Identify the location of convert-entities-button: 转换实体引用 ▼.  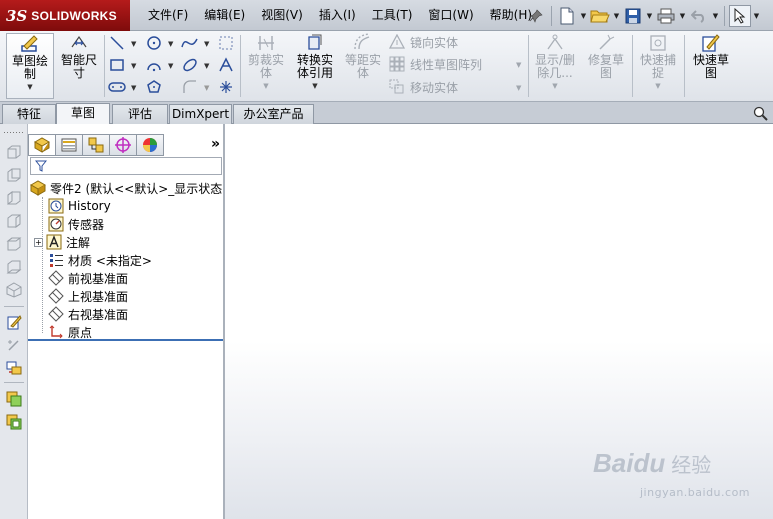
(315, 66).